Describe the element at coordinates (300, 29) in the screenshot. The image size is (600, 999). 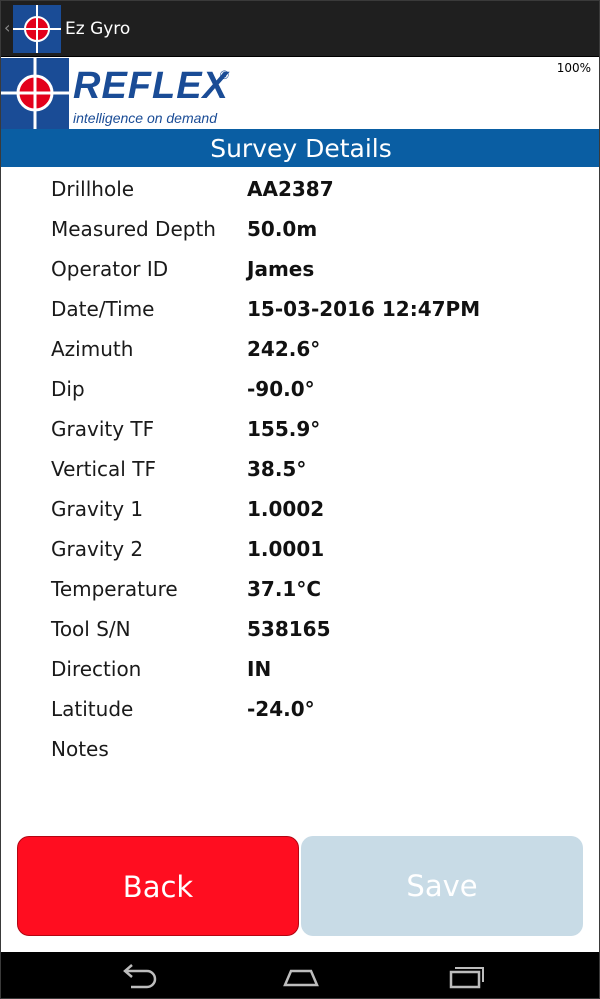
I see `action-bar: ‹ Ez Gyro` at that location.